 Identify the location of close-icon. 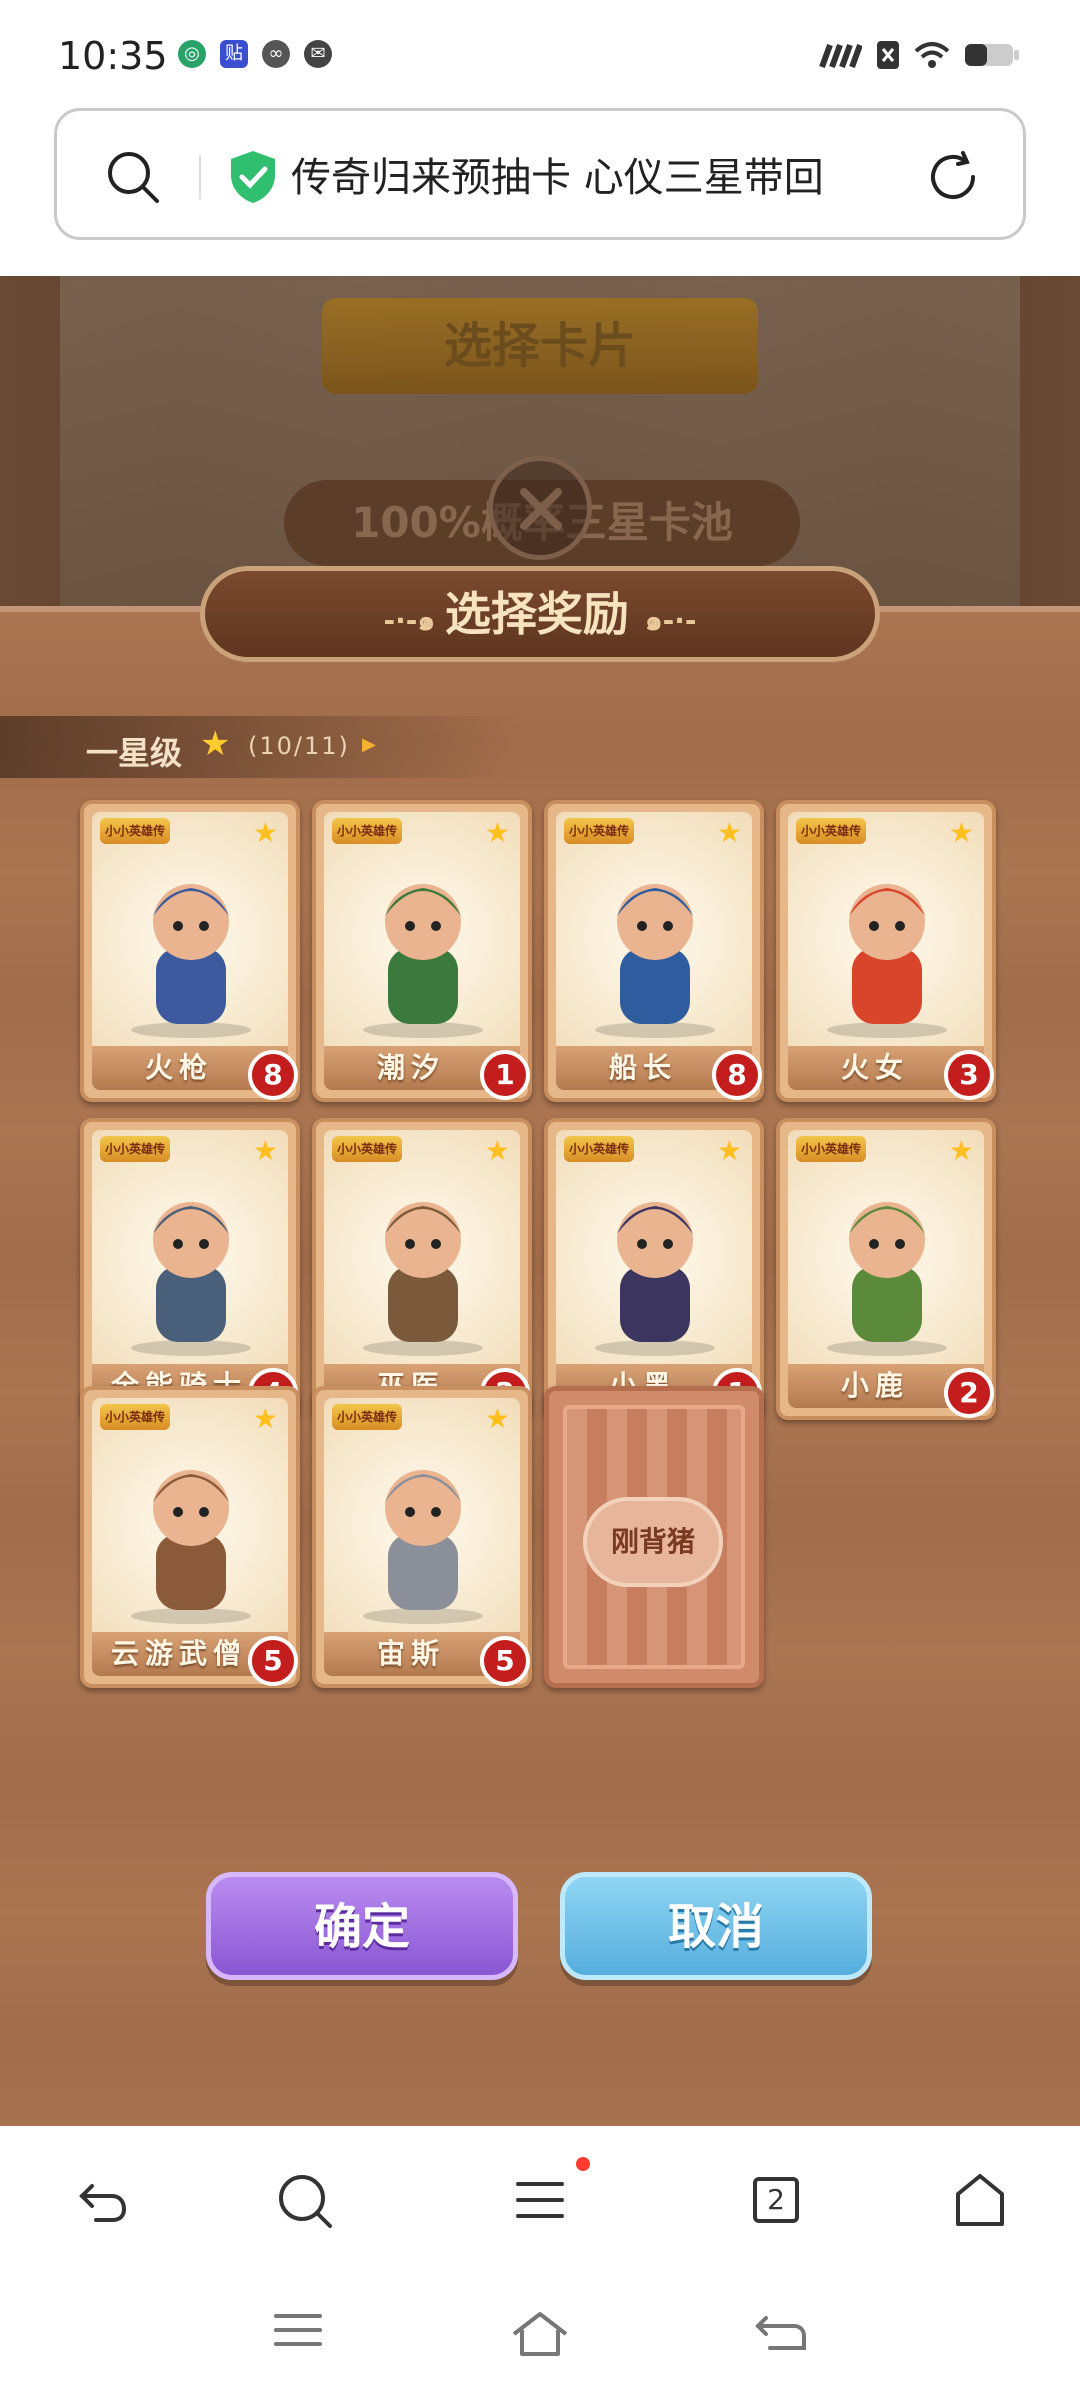
(540, 508).